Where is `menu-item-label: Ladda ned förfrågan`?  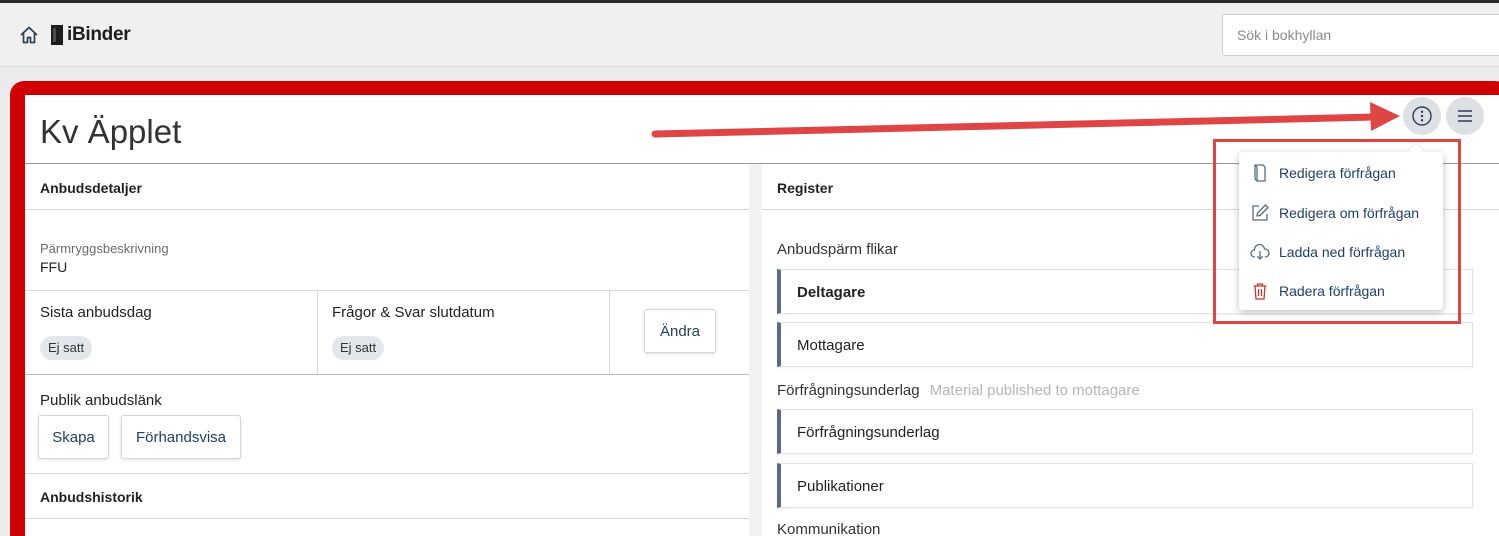 menu-item-label: Ladda ned förfrågan is located at coordinates (1342, 252).